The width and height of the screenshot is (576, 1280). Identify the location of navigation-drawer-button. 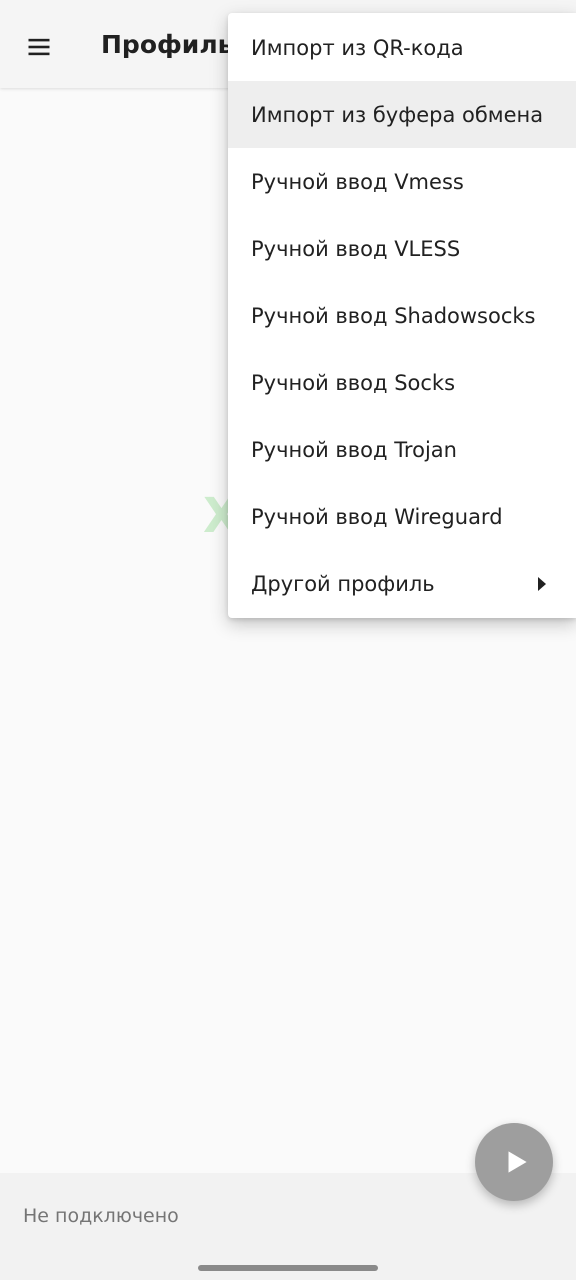
(39, 47).